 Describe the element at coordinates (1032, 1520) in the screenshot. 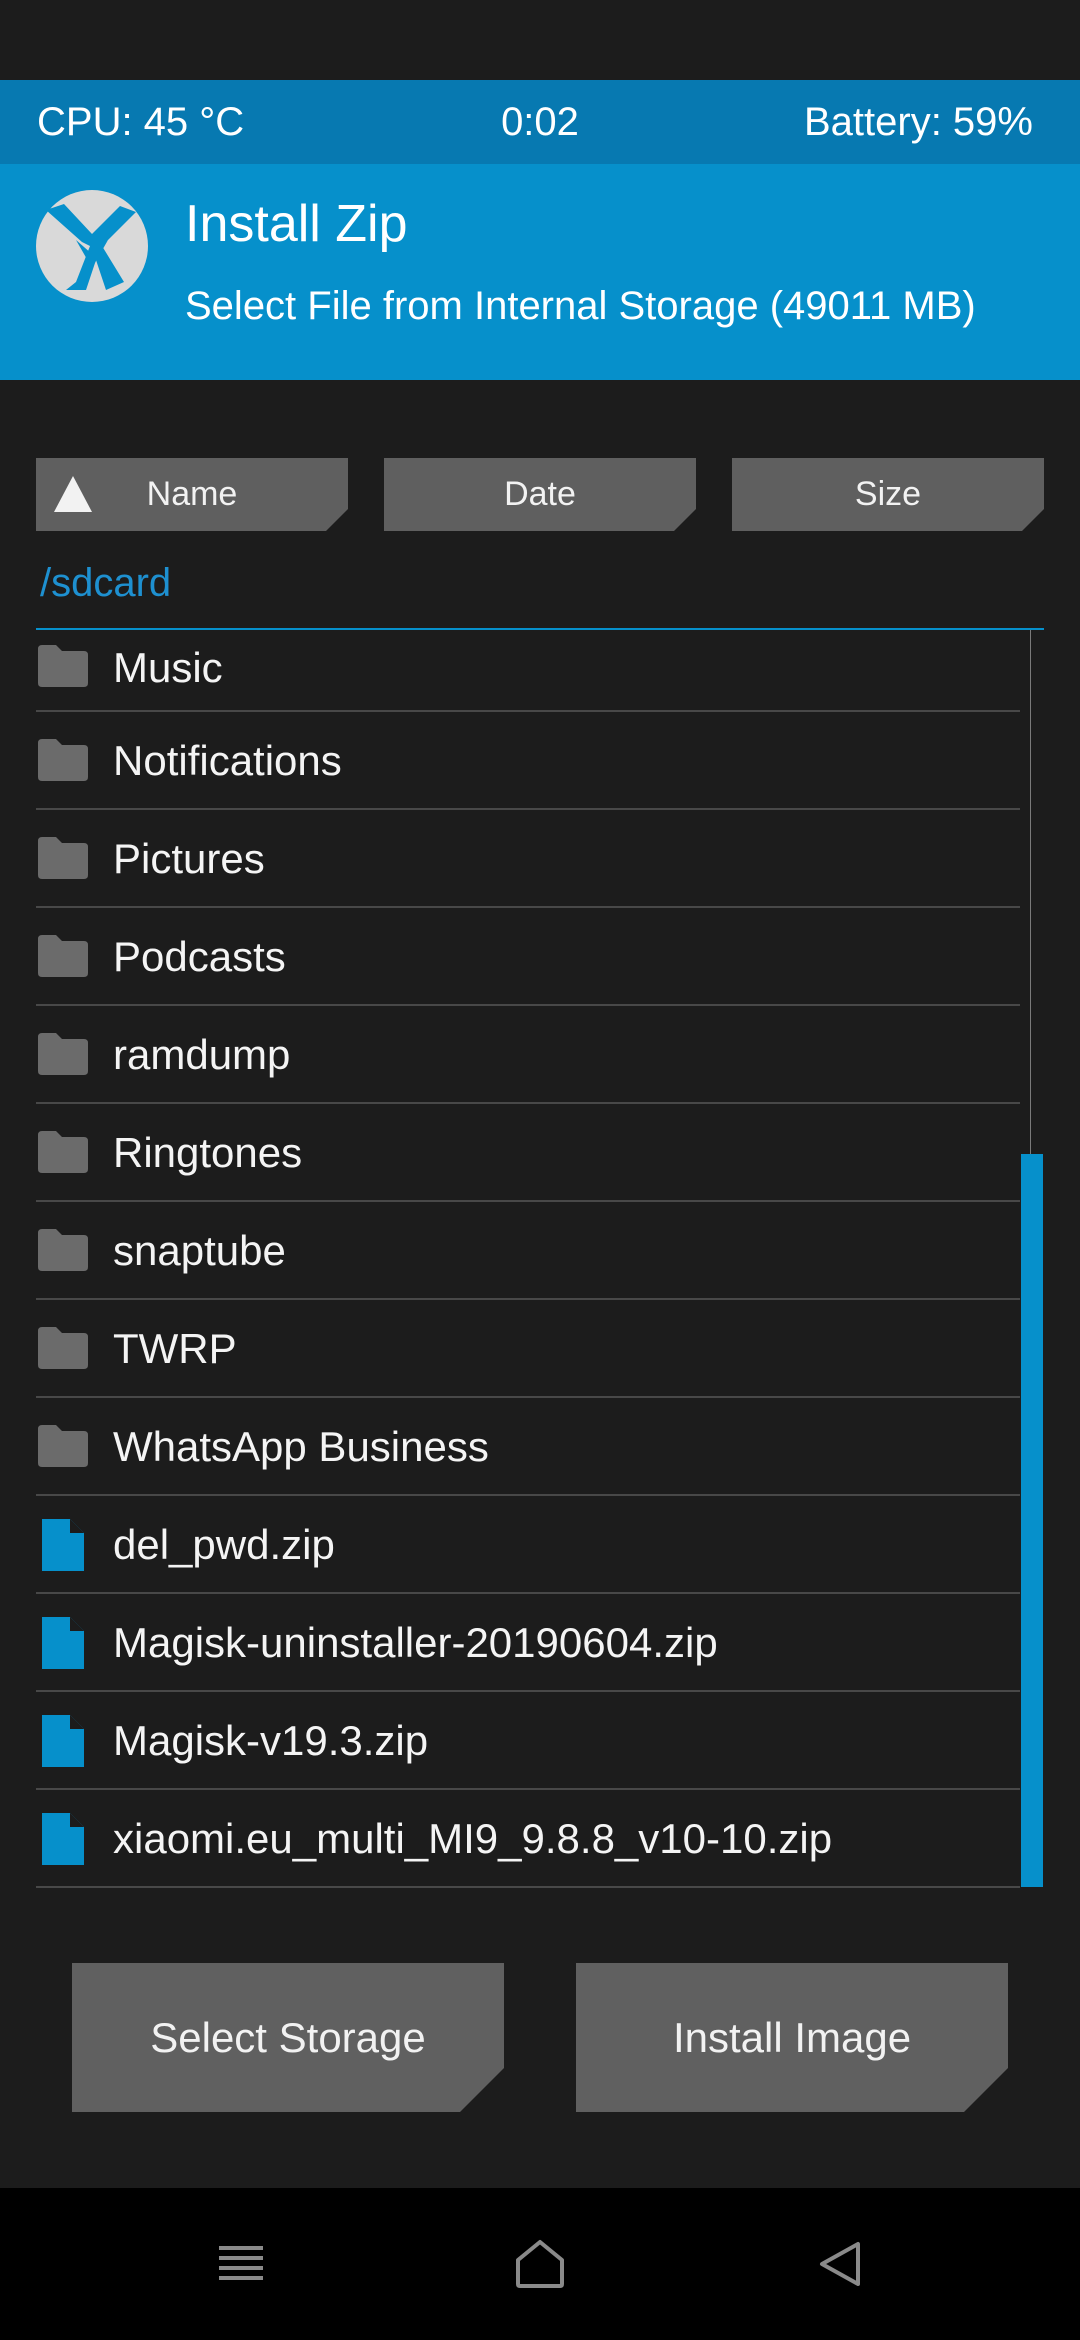

I see `scrollbar-thumb` at that location.